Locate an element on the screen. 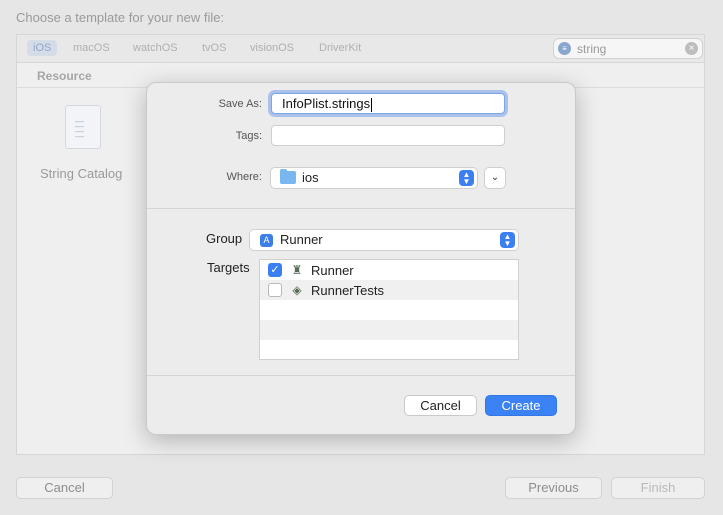  expand-button: ⌄ is located at coordinates (495, 178).